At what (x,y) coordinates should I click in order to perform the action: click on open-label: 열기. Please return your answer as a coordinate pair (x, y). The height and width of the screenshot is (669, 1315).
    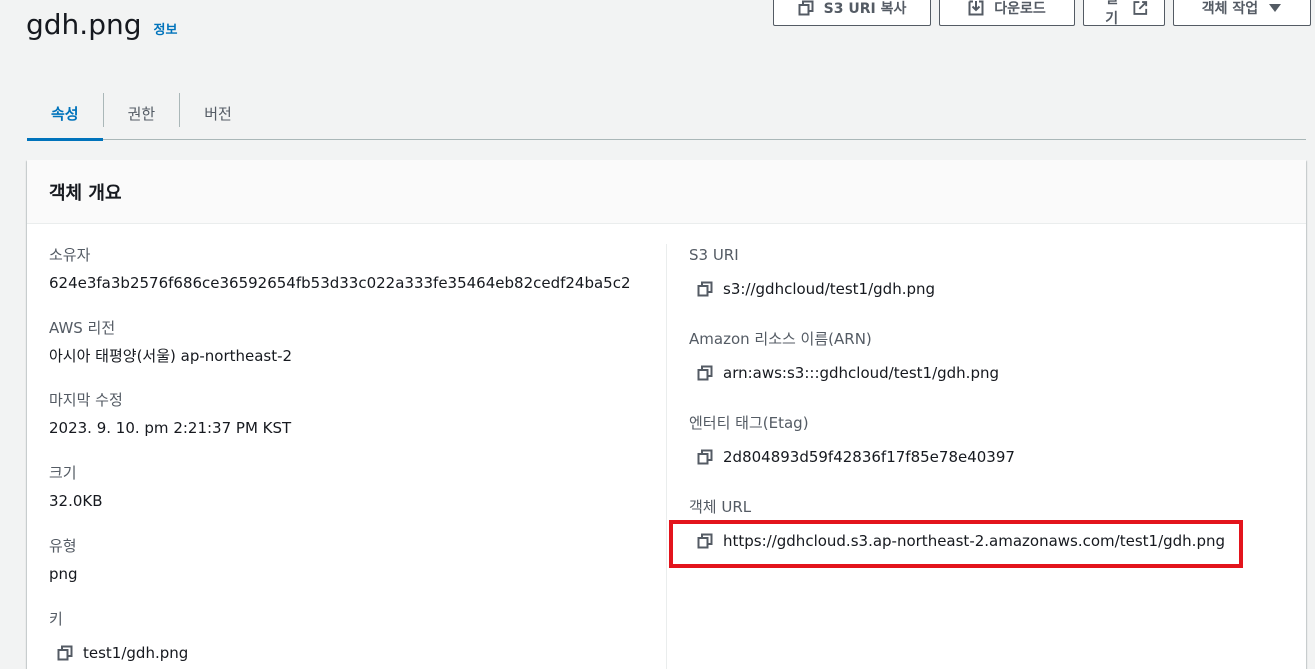
    Looking at the image, I should click on (1112, 13).